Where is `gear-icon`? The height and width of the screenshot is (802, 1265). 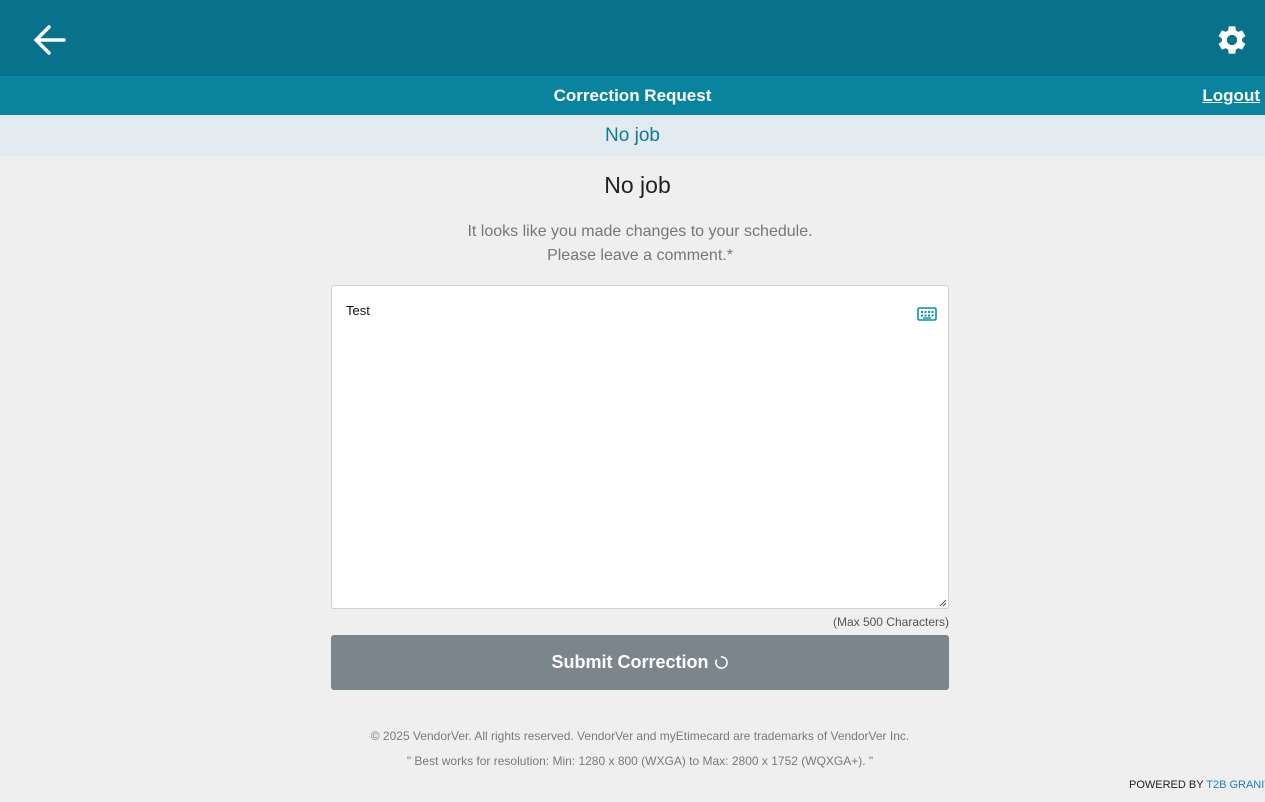
gear-icon is located at coordinates (1232, 40).